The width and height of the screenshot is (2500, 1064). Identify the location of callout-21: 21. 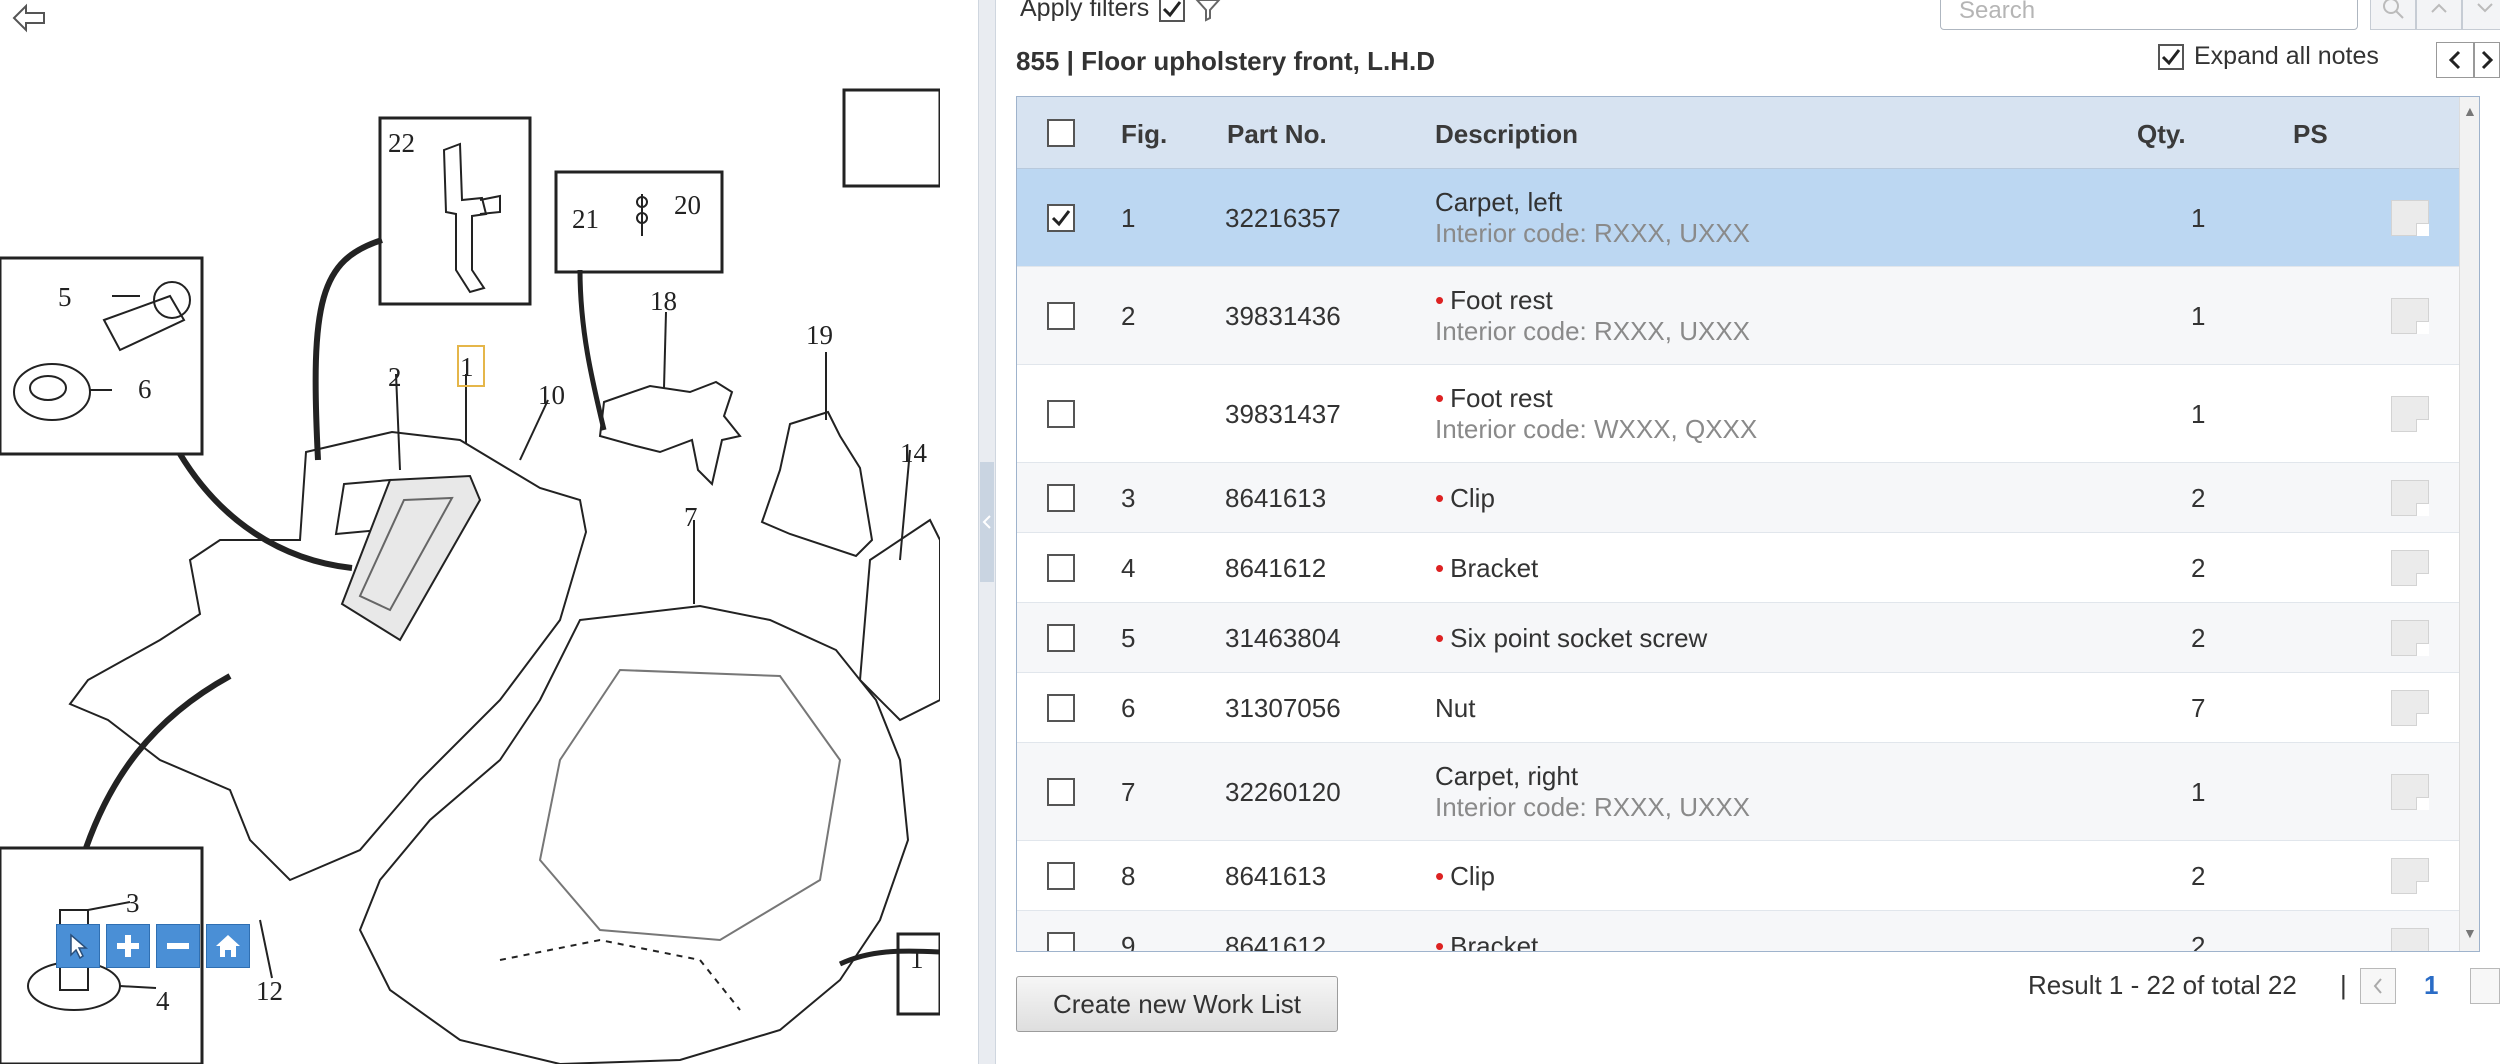
(585, 219).